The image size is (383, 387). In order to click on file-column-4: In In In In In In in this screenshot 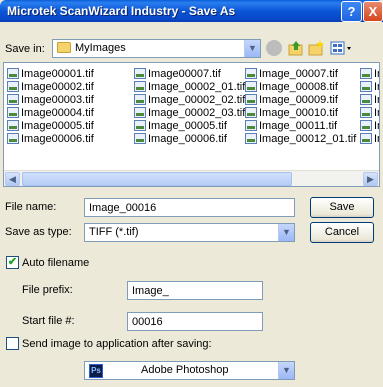, I will do `click(369, 106)`.